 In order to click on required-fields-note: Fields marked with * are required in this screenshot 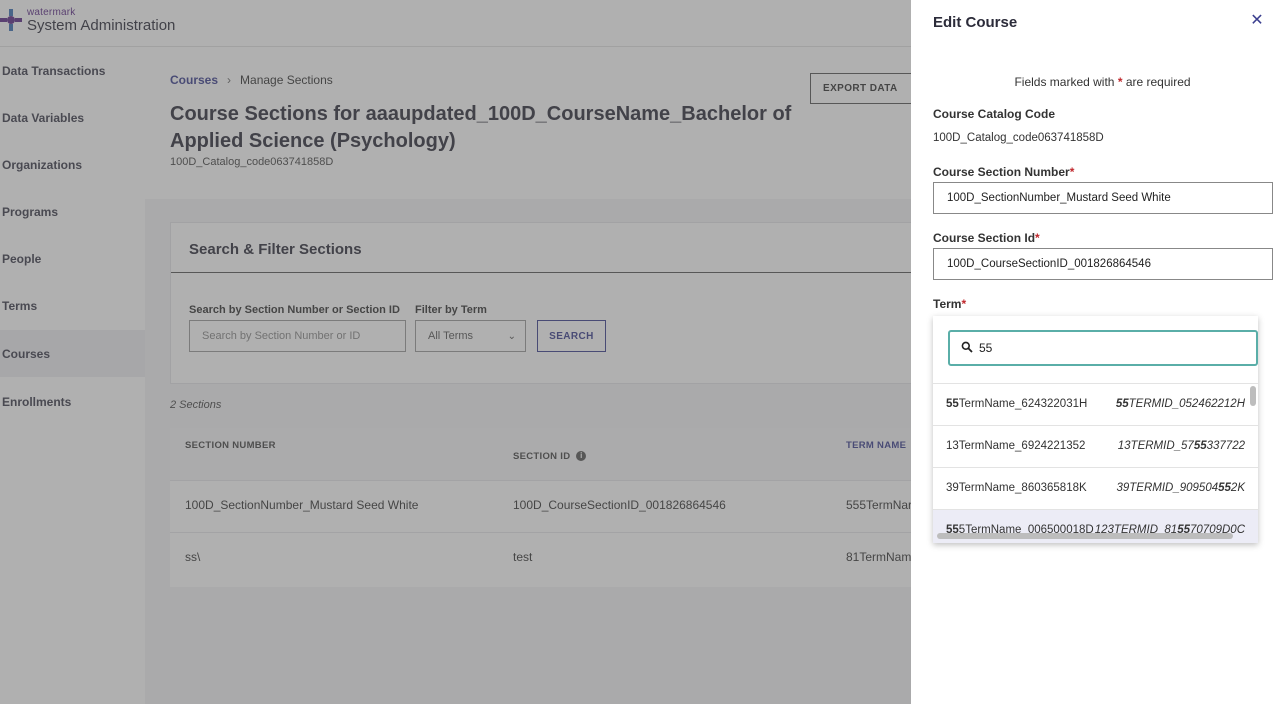, I will do `click(1097, 82)`.